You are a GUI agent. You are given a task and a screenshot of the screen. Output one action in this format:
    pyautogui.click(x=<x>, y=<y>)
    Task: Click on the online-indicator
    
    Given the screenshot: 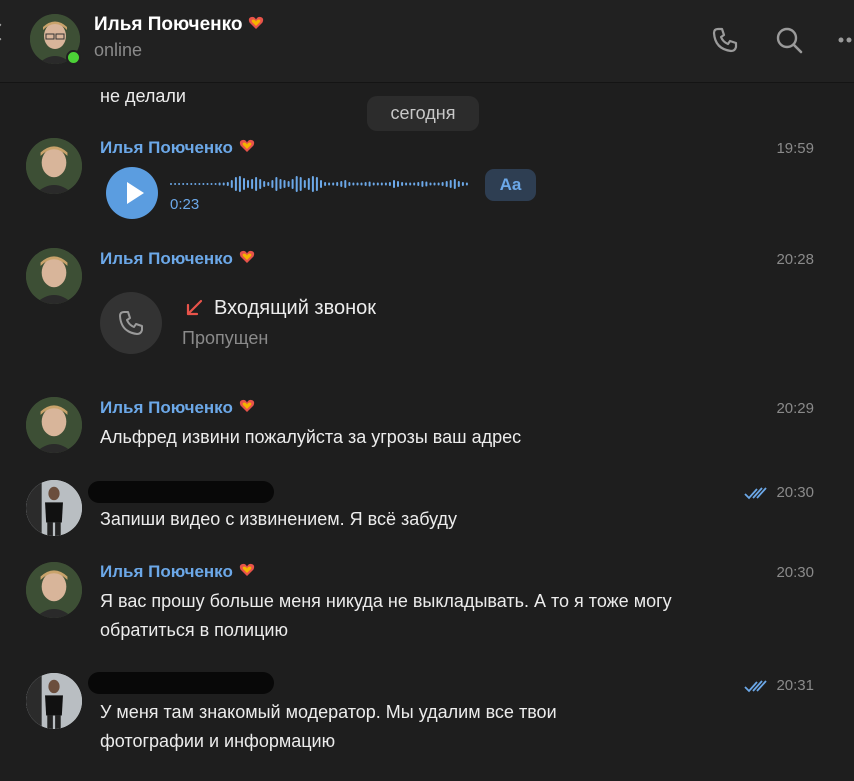 What is the action you would take?
    pyautogui.click(x=73, y=57)
    